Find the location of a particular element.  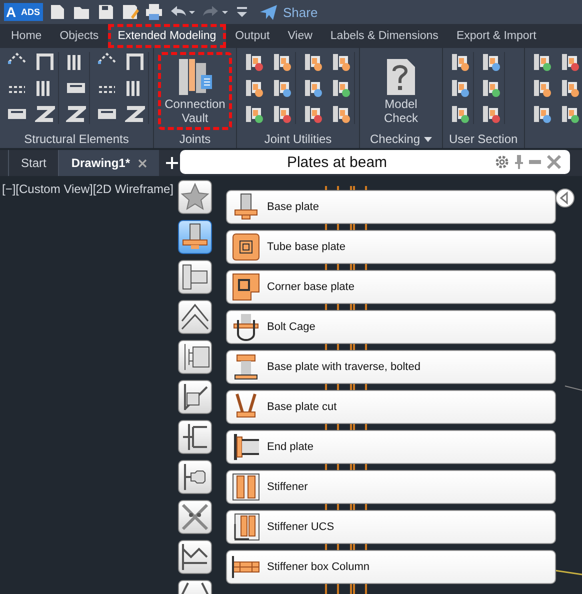

connection-item: Stiffener UCS is located at coordinates (391, 527).